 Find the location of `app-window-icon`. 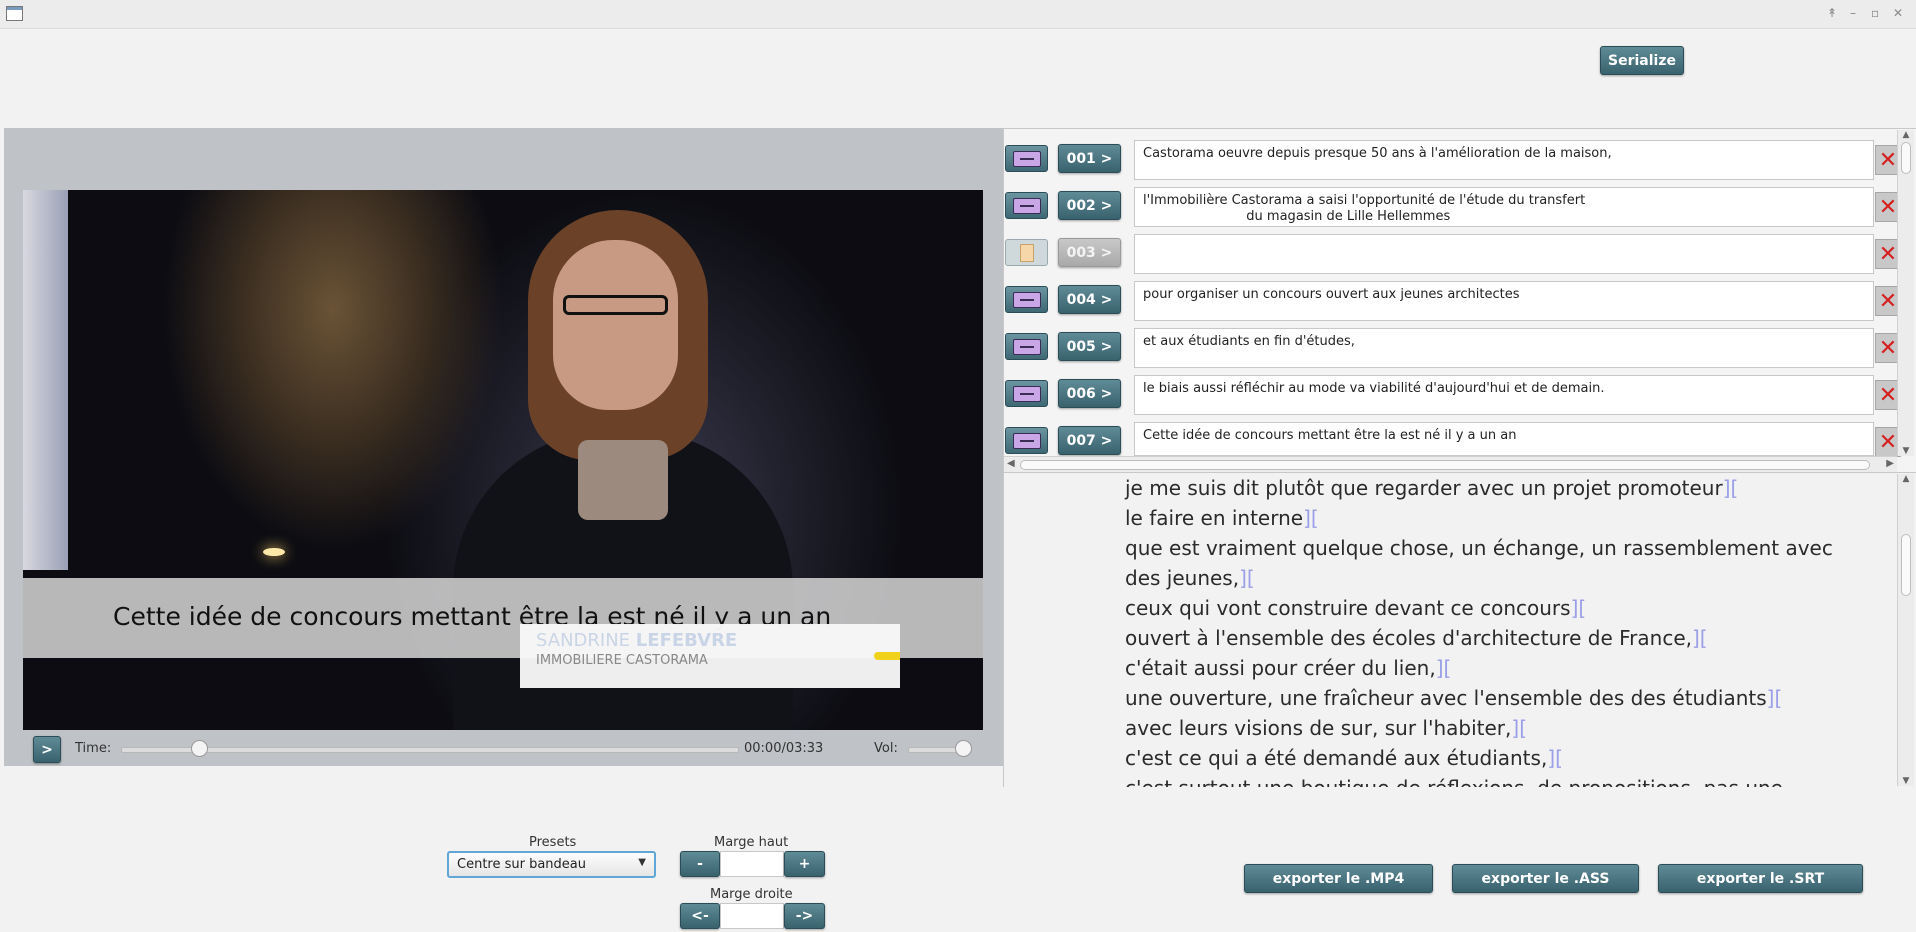

app-window-icon is located at coordinates (14, 13).